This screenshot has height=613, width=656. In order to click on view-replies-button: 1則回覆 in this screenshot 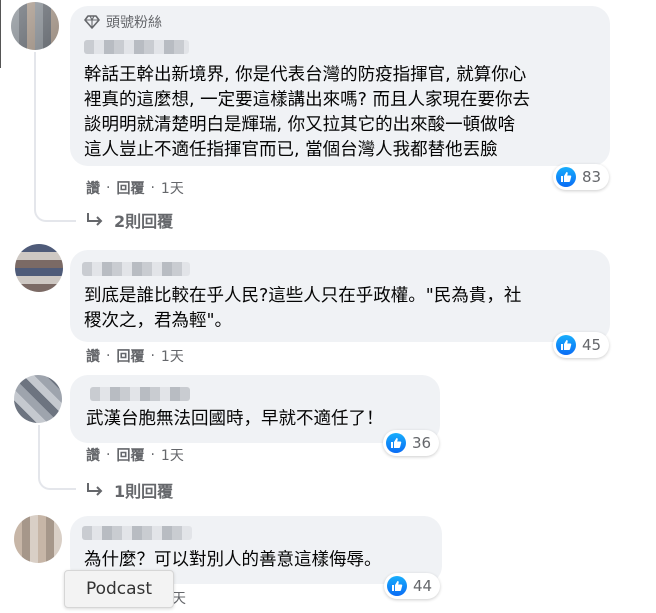, I will do `click(129, 490)`.